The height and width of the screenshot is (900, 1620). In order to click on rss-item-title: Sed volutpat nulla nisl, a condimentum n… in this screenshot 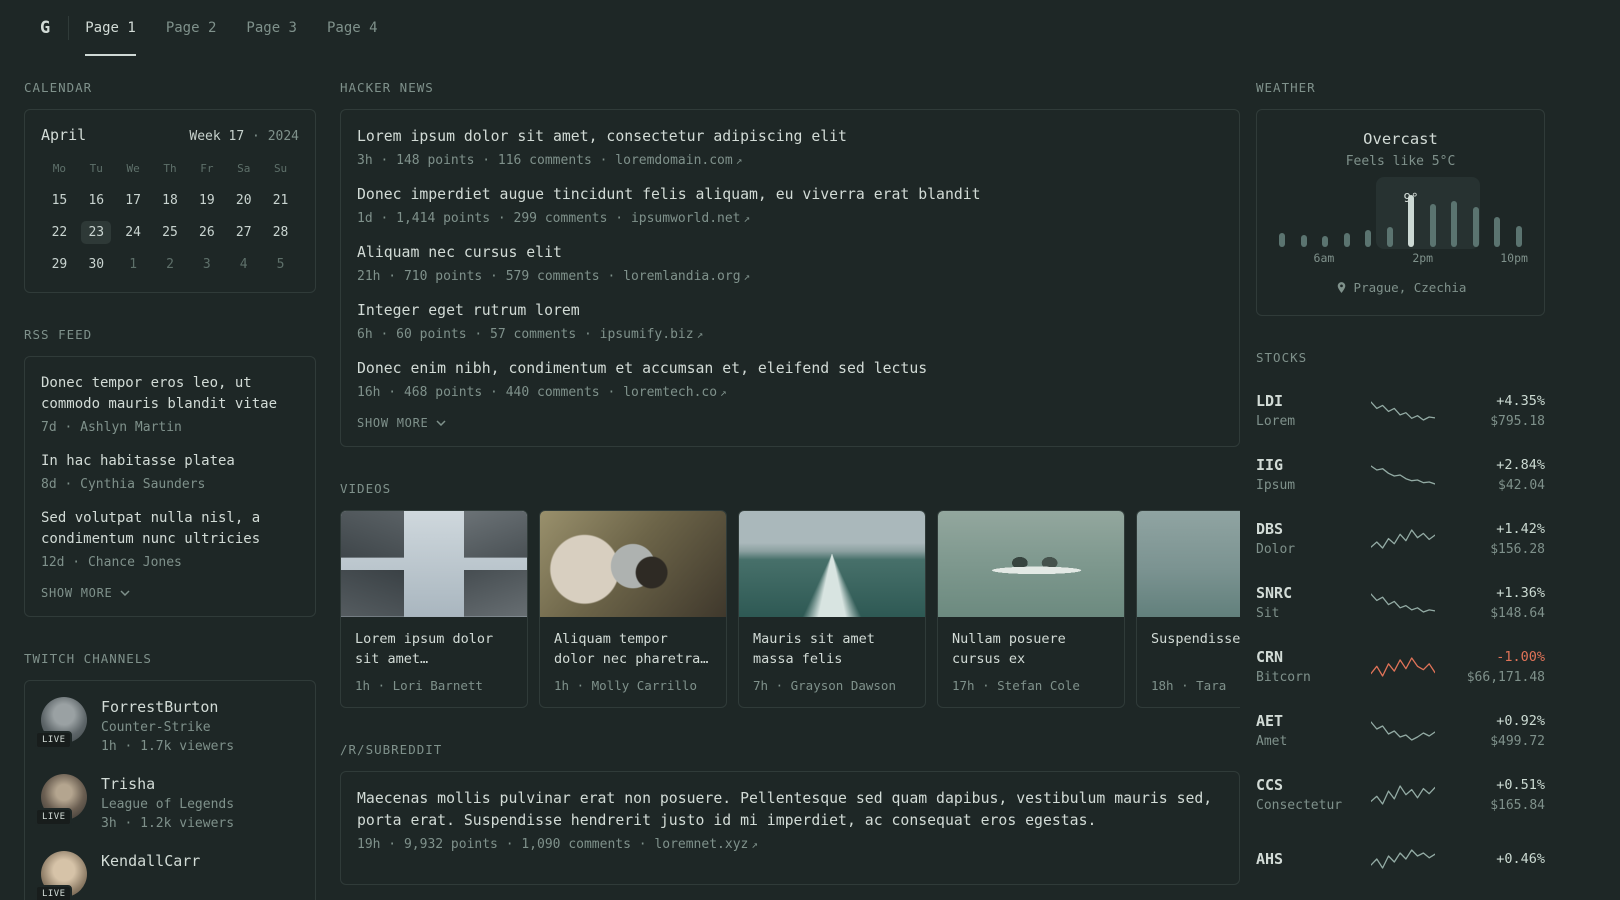, I will do `click(170, 529)`.